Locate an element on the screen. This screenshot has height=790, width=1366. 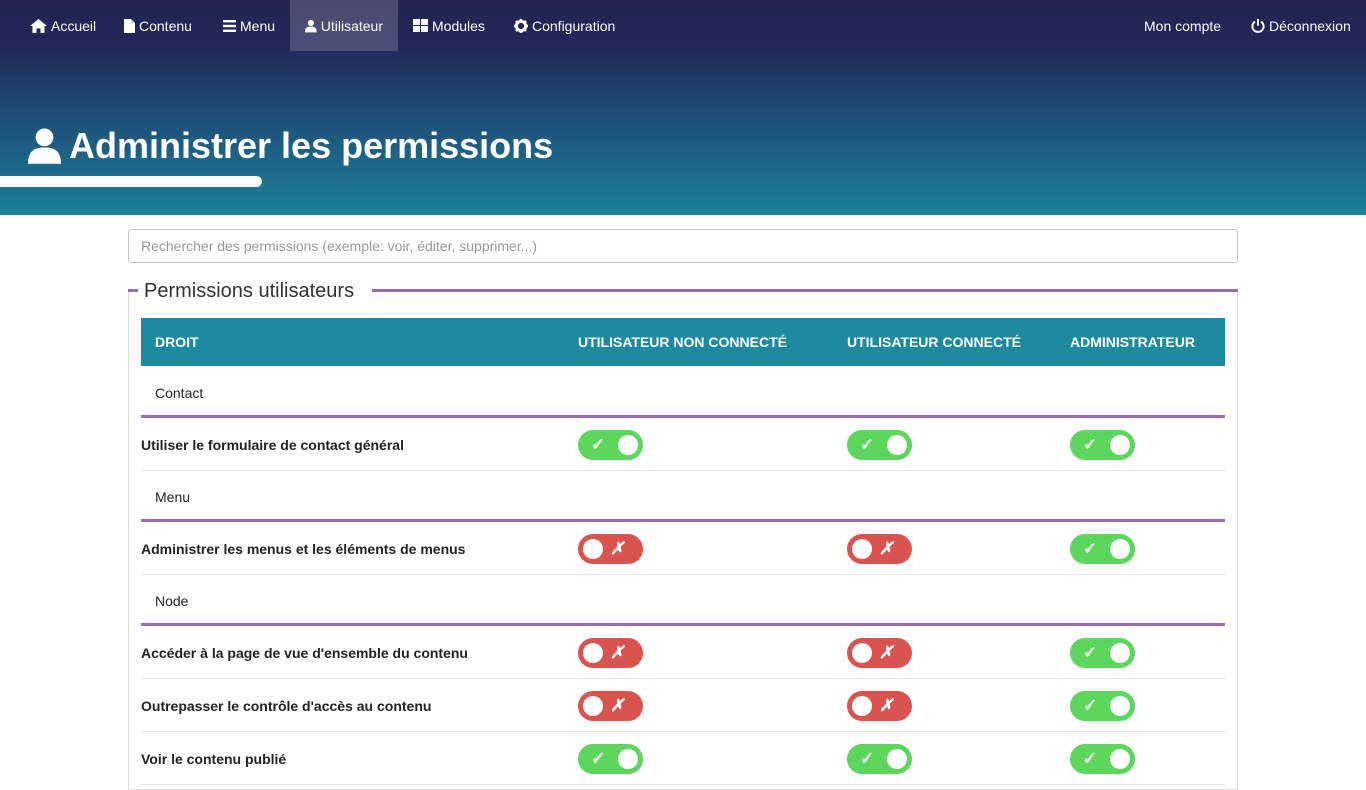
nav-item-menu: Menu is located at coordinates (249, 25).